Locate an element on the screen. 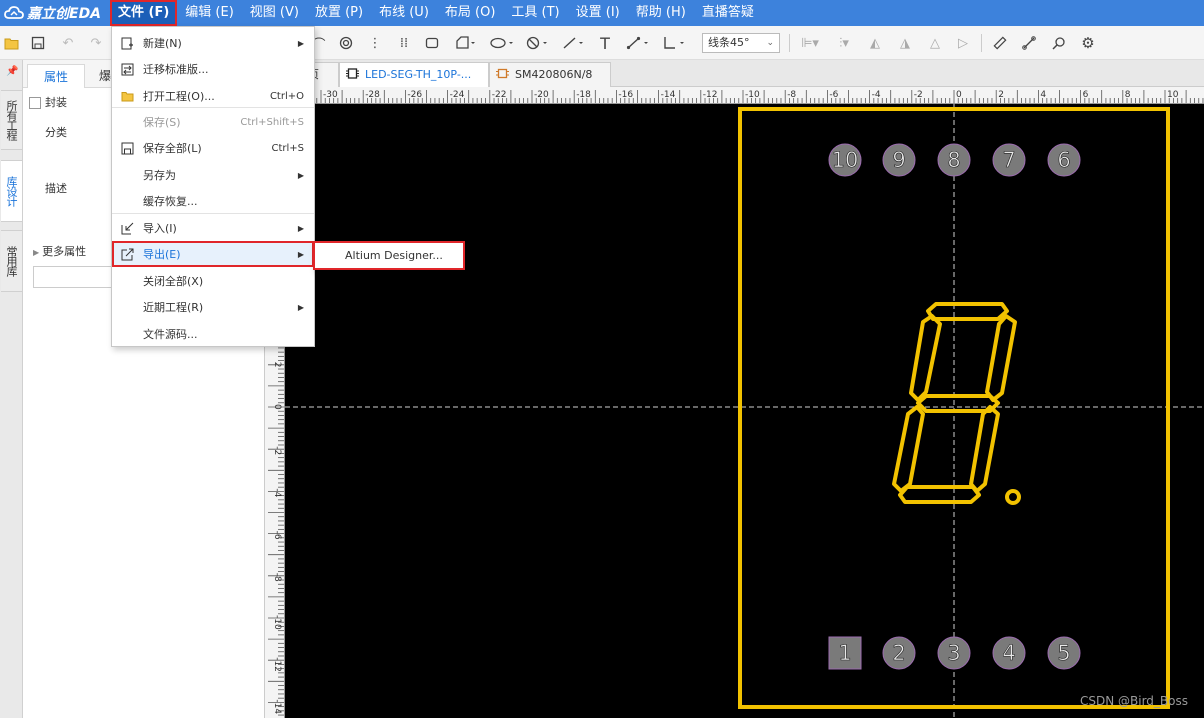 The height and width of the screenshot is (718, 1204). menu-8: 帮助 (H) is located at coordinates (661, 13).